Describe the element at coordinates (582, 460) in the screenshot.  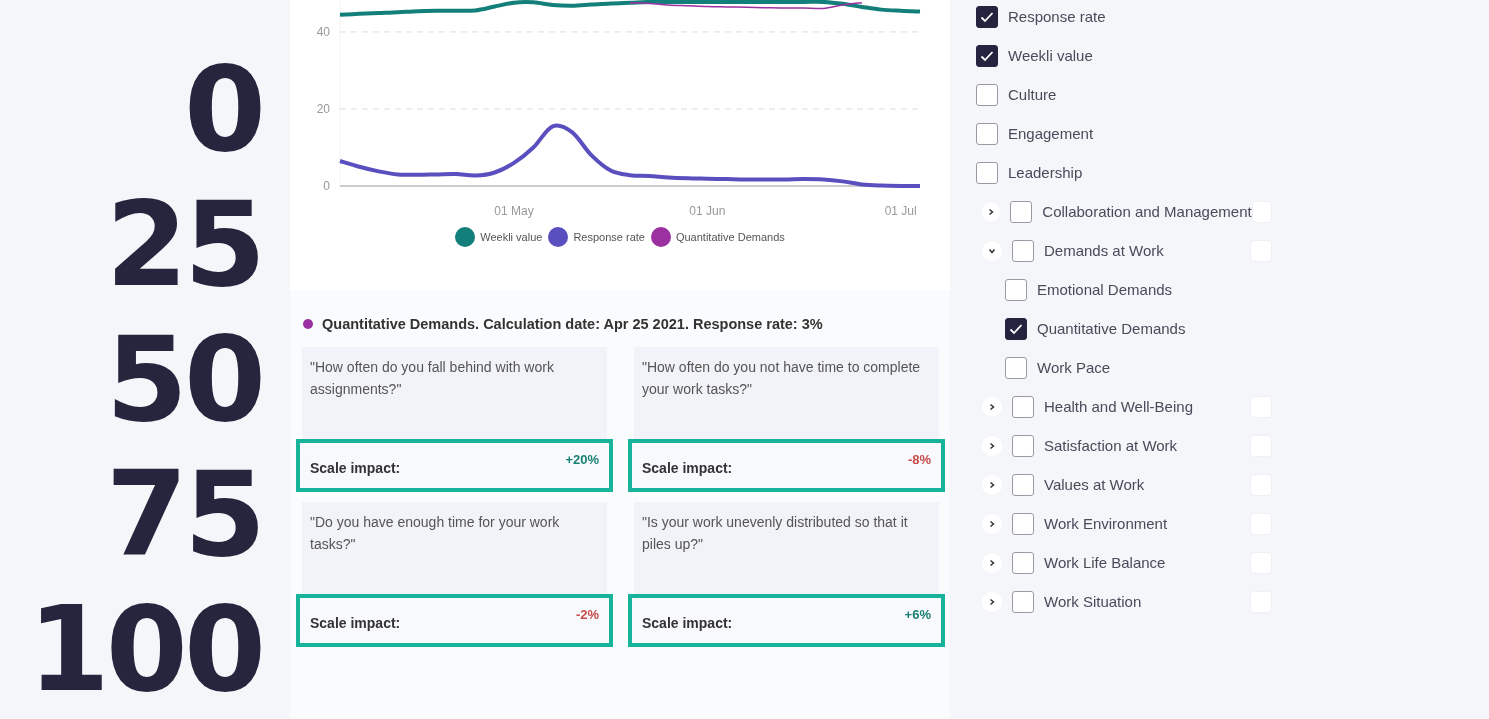
I see `impact-value: +20%` at that location.